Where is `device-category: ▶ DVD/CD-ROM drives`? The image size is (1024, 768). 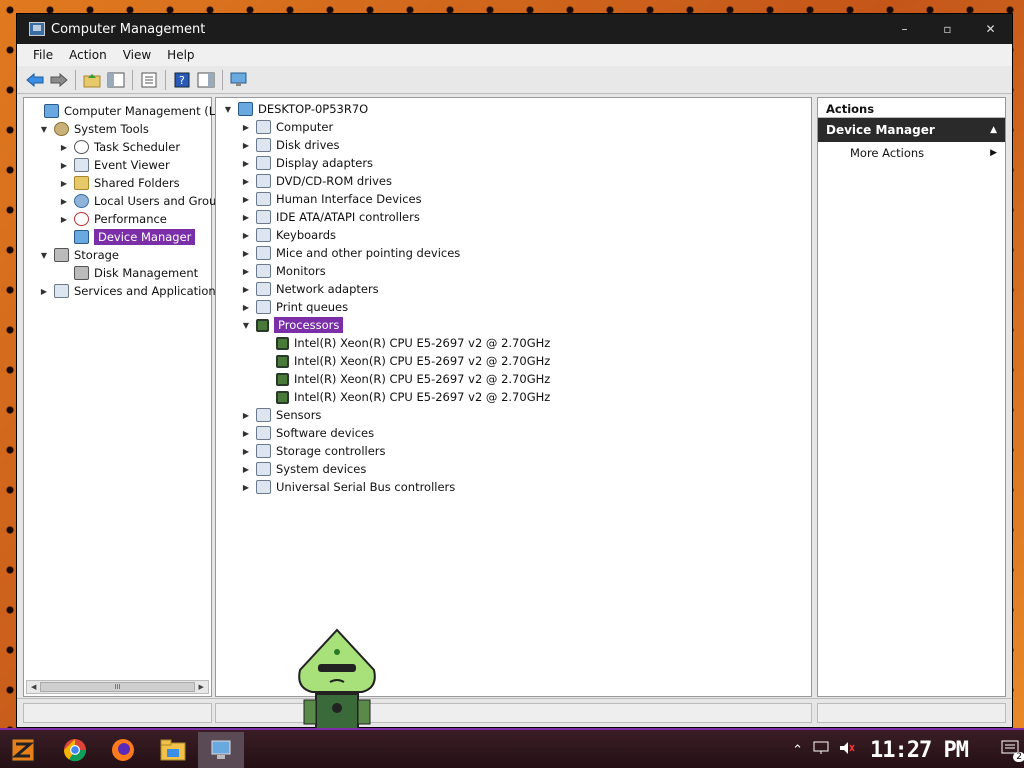 device-category: ▶ DVD/CD-ROM drives is located at coordinates (316, 181).